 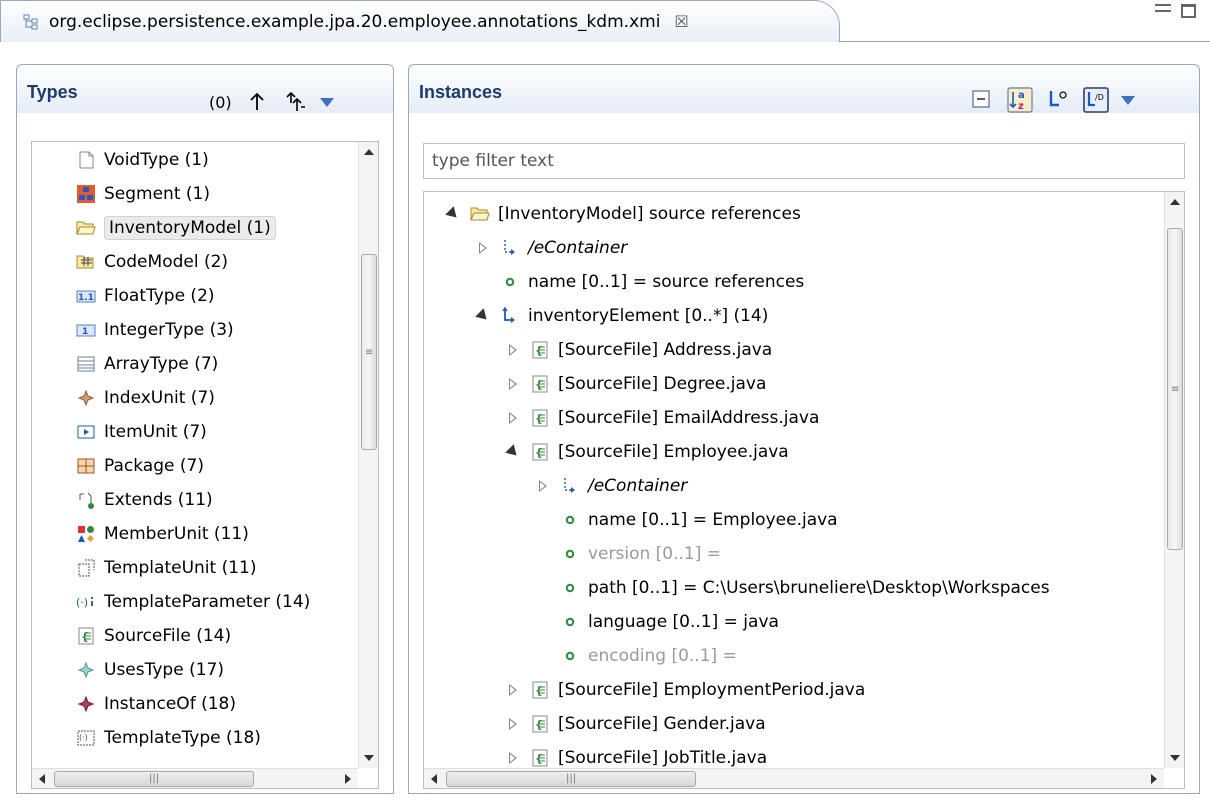 What do you see at coordinates (662, 724) in the screenshot?
I see `instance-tree-row-label: [SourceFile] Gender.java` at bounding box center [662, 724].